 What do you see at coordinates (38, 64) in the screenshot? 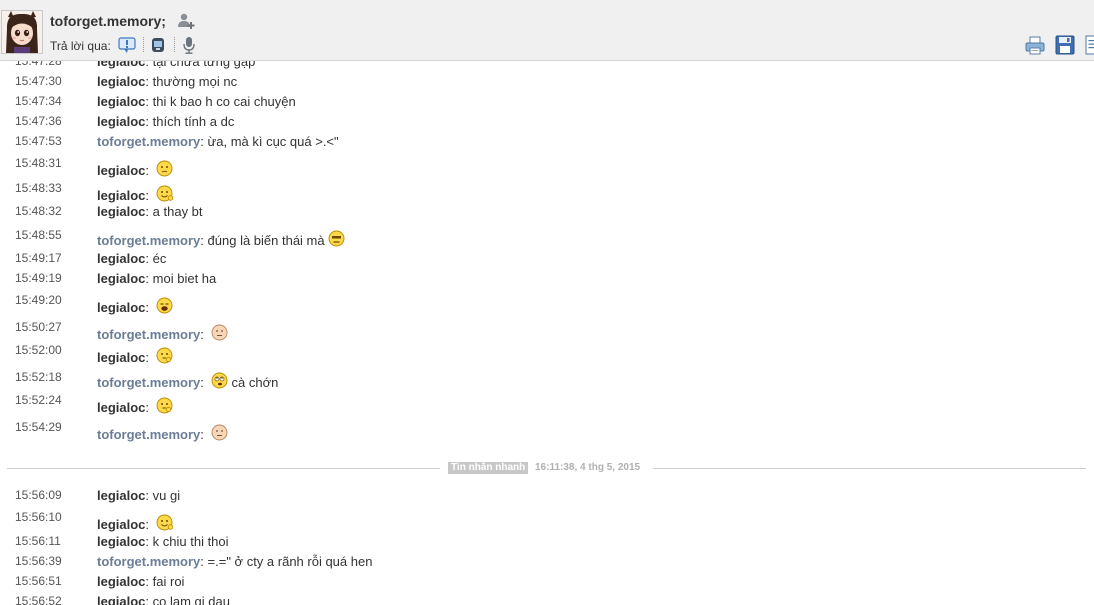
I see `message-timestamp: 15:47:28` at bounding box center [38, 64].